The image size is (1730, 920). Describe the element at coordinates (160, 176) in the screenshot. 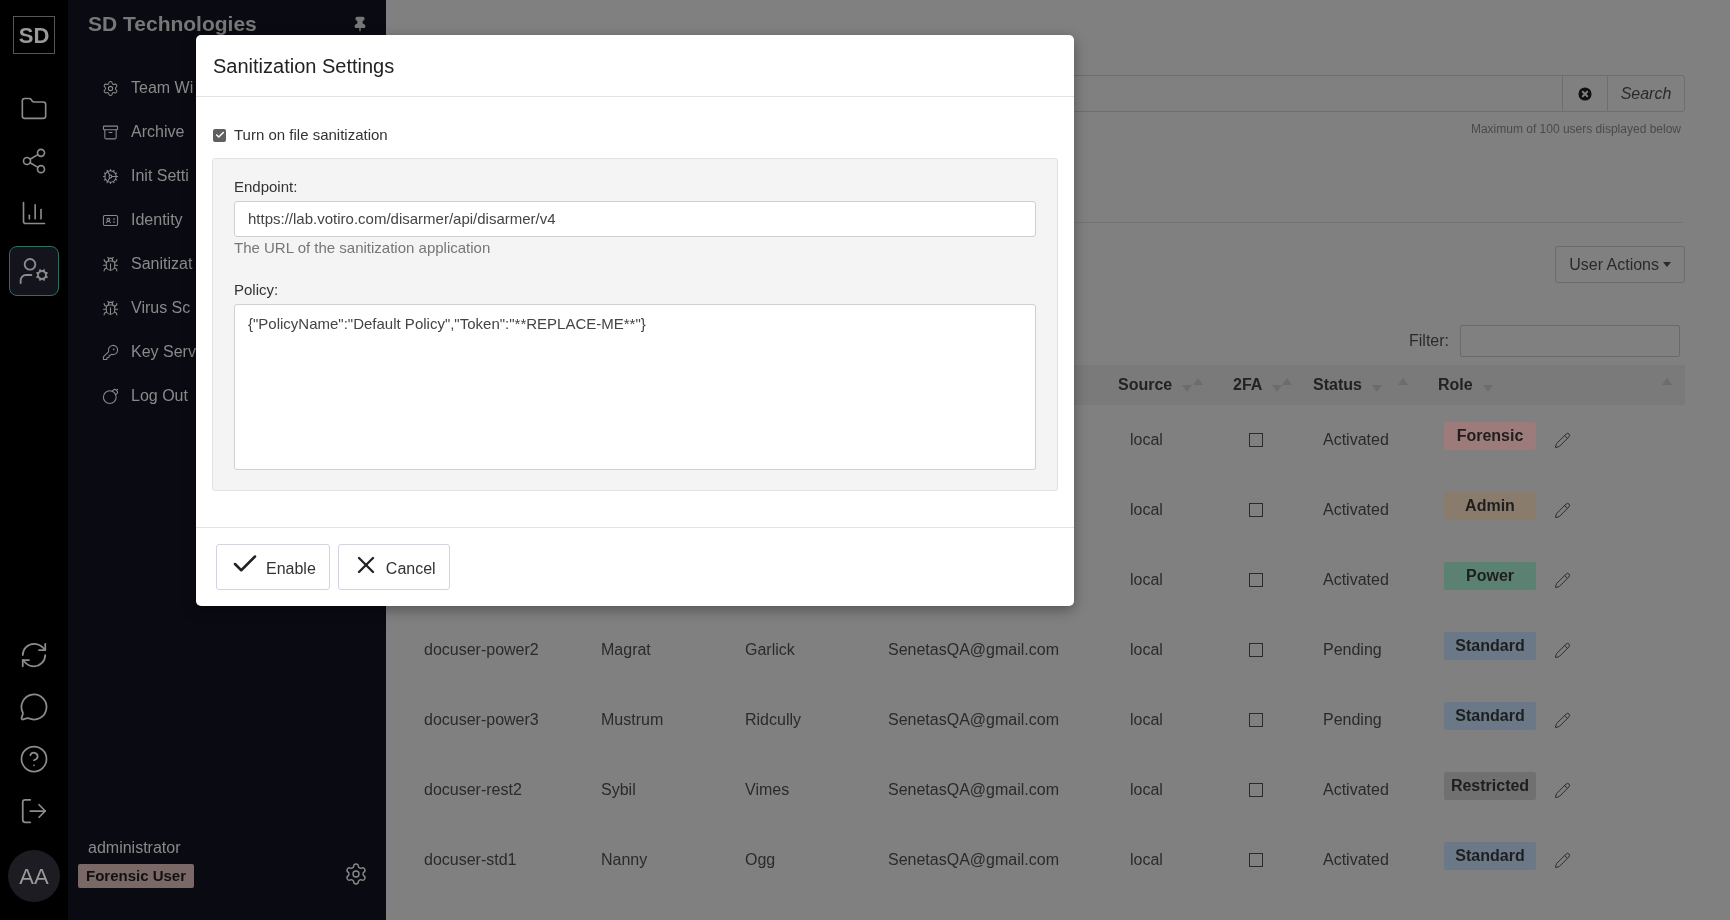

I see `sidebar-item: Init Setti` at that location.